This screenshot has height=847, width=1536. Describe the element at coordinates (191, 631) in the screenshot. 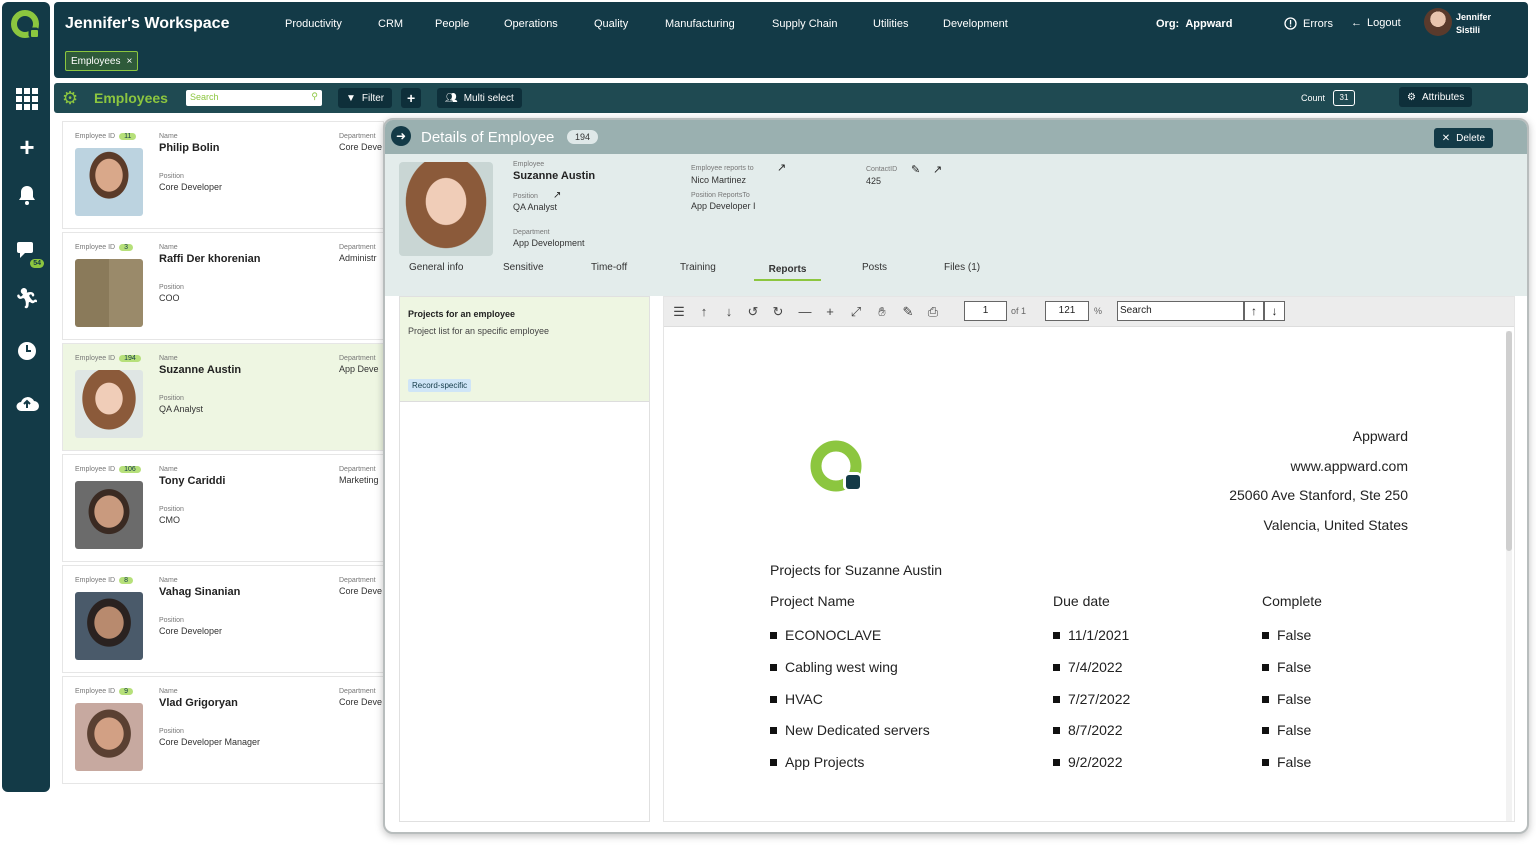

I see `employee-position: Core Developer` at that location.